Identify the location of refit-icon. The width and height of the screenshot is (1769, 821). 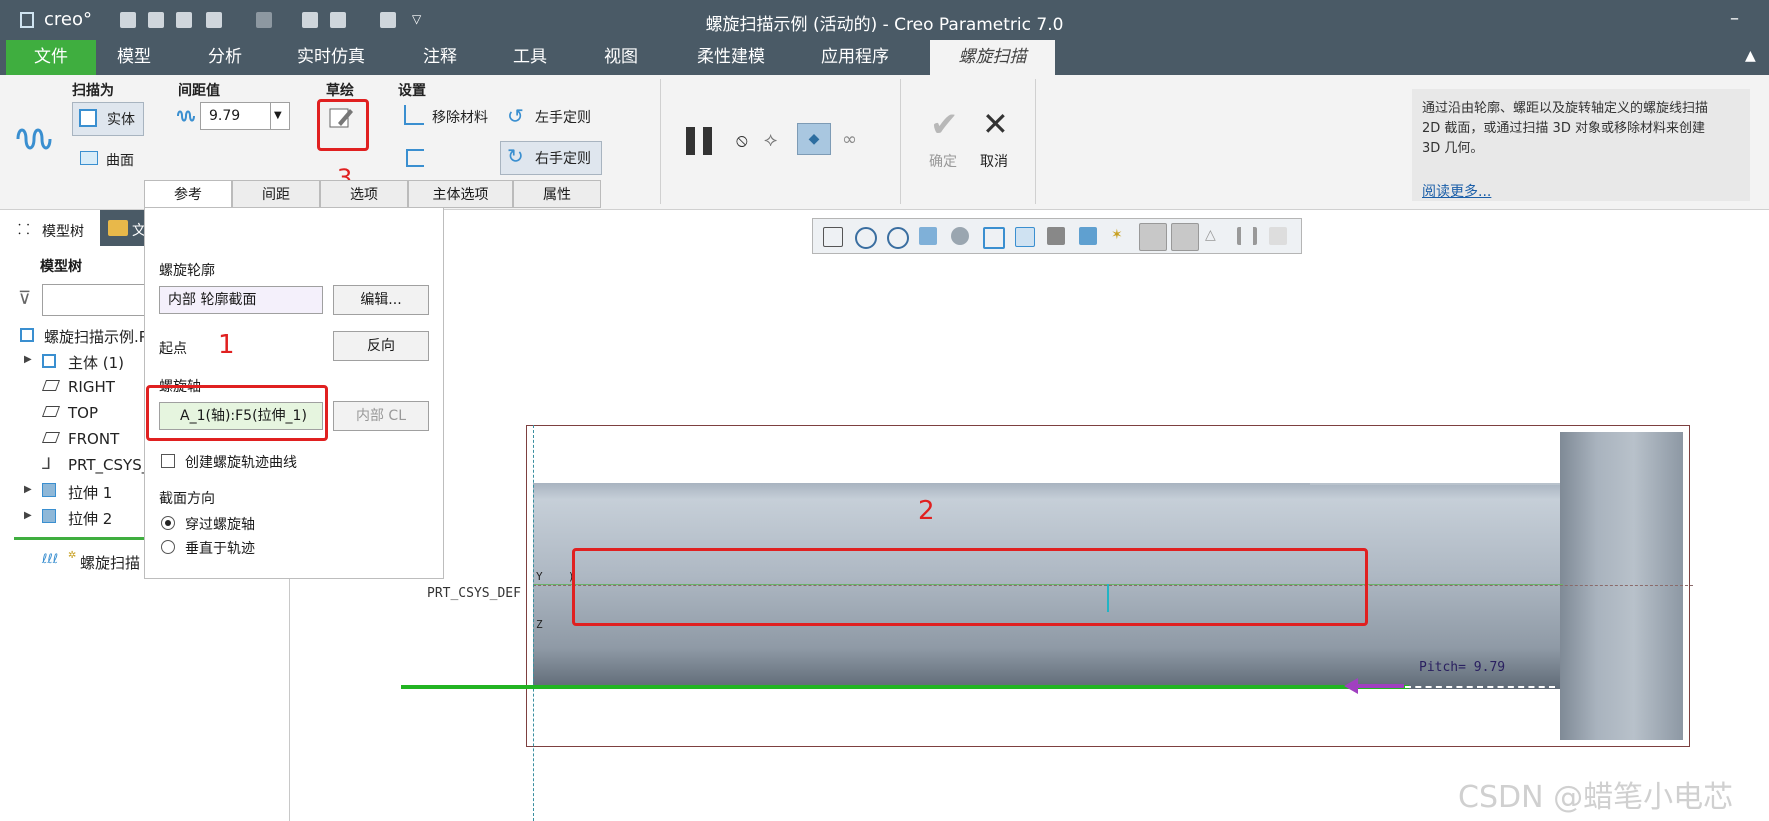
(833, 237).